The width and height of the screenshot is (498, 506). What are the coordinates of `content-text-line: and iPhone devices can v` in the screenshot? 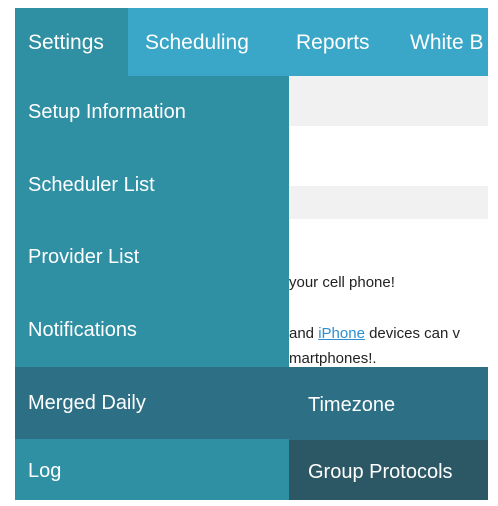 It's located at (374, 333).